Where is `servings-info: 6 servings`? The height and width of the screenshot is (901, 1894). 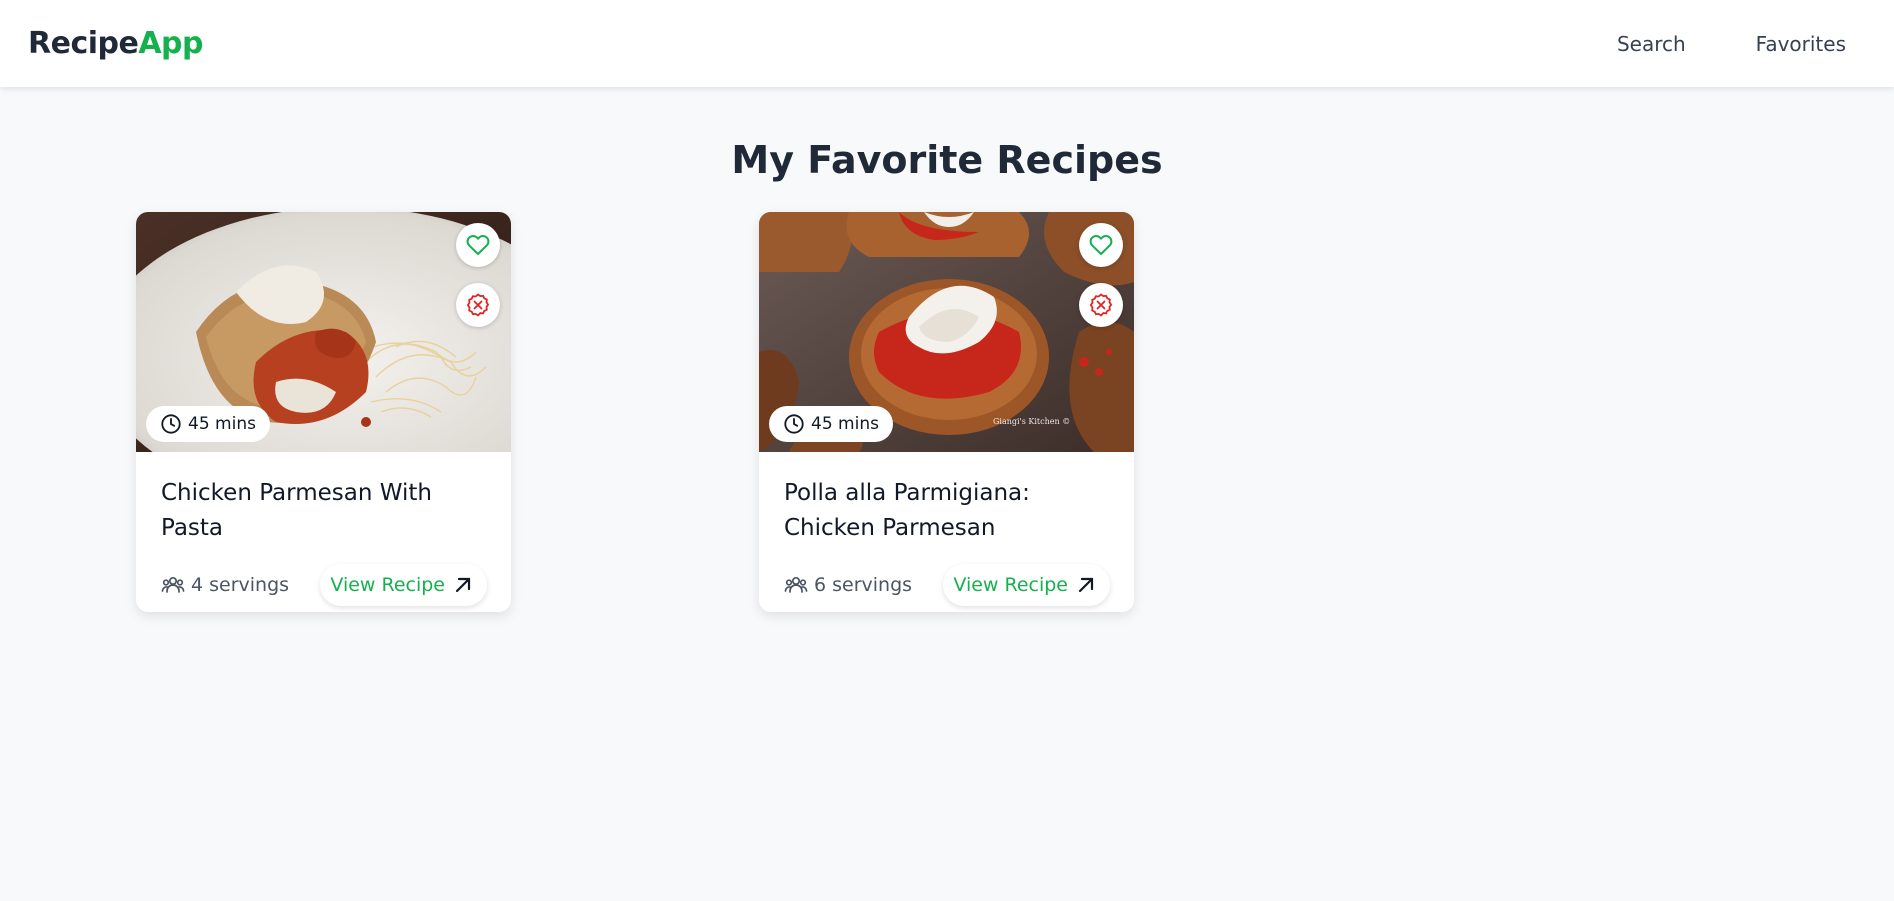
servings-info: 6 servings is located at coordinates (848, 585).